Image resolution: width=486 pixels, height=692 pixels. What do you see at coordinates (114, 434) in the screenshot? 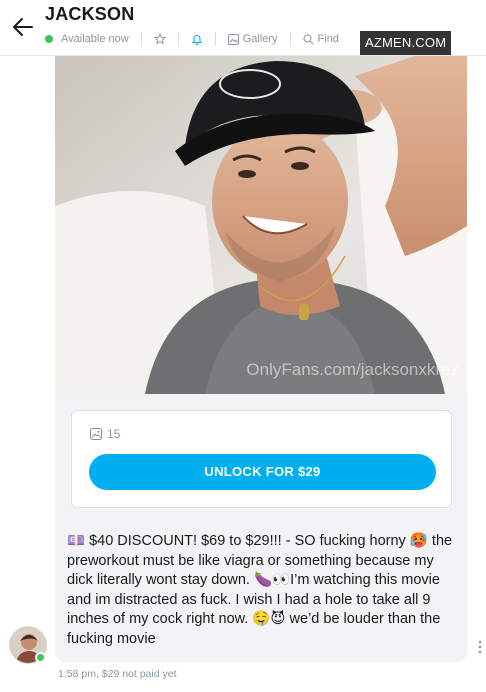
I see `media-count-value: 15` at bounding box center [114, 434].